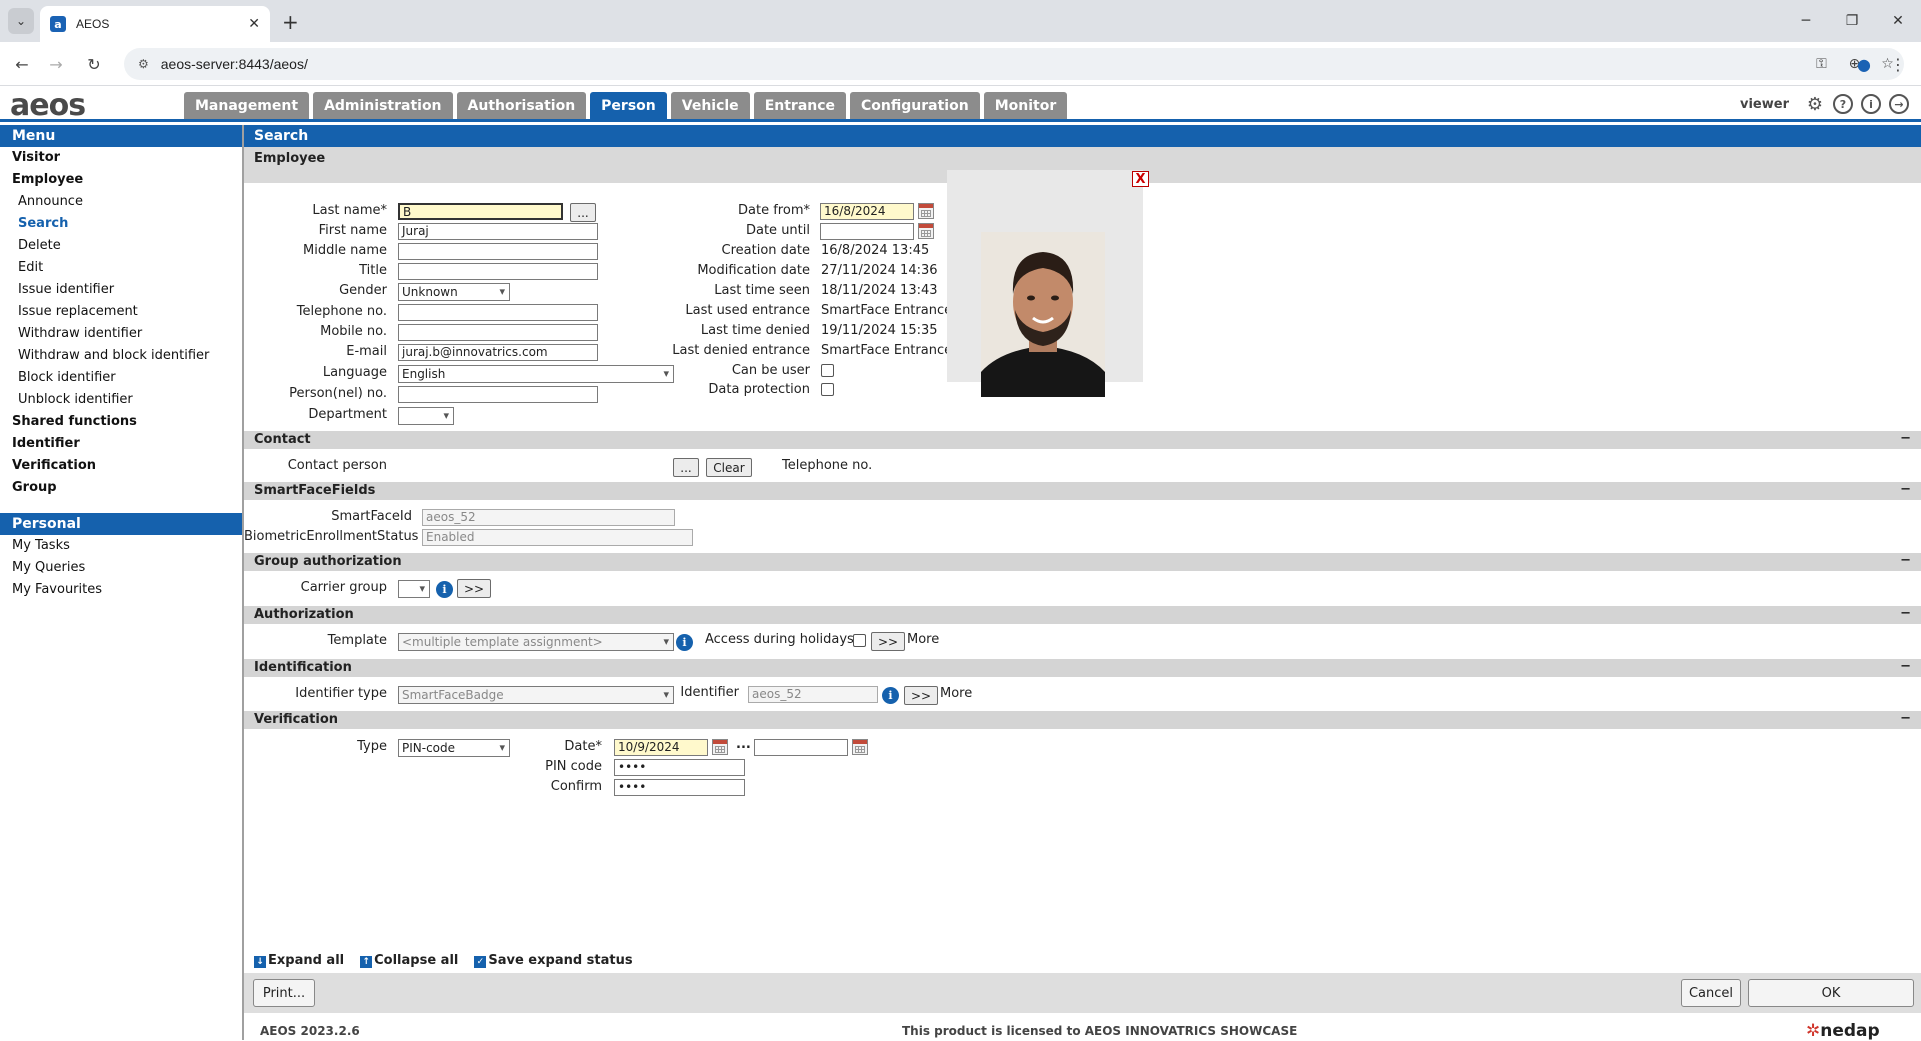  I want to click on password-key-icon: ⚿, so click(1821, 64).